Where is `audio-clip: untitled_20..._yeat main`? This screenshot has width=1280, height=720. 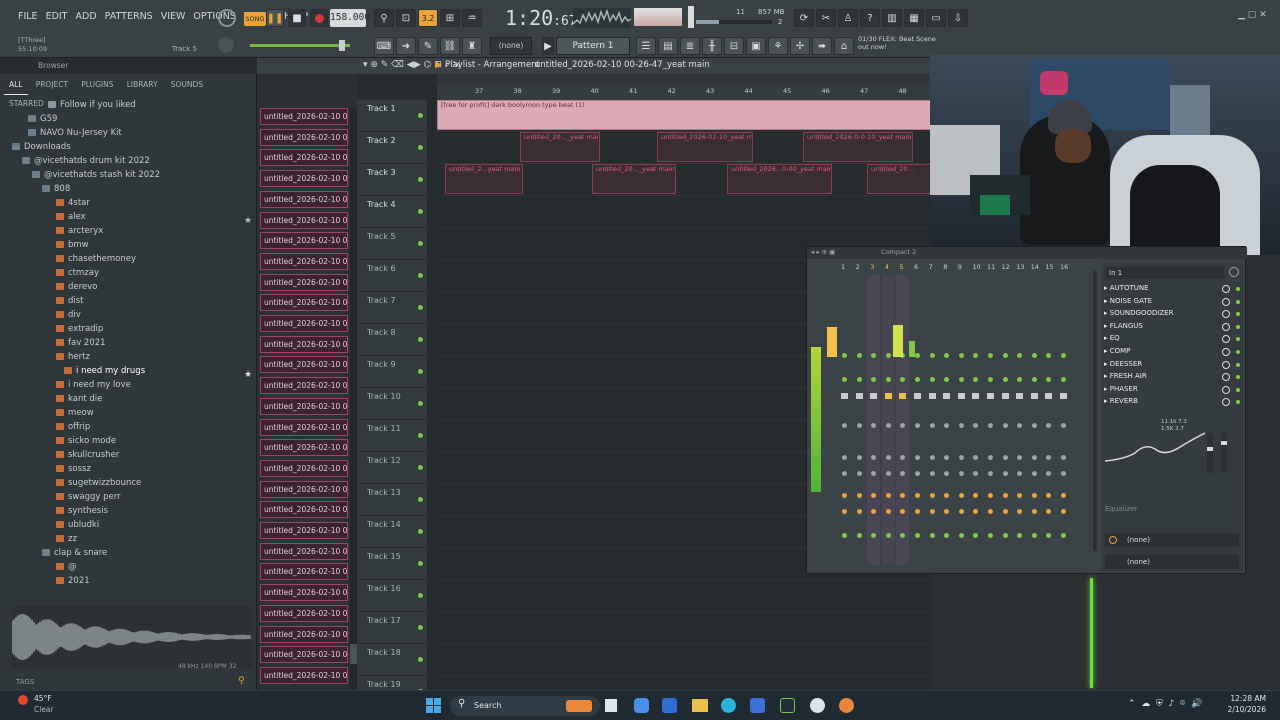
audio-clip: untitled_20..._yeat main is located at coordinates (560, 147).